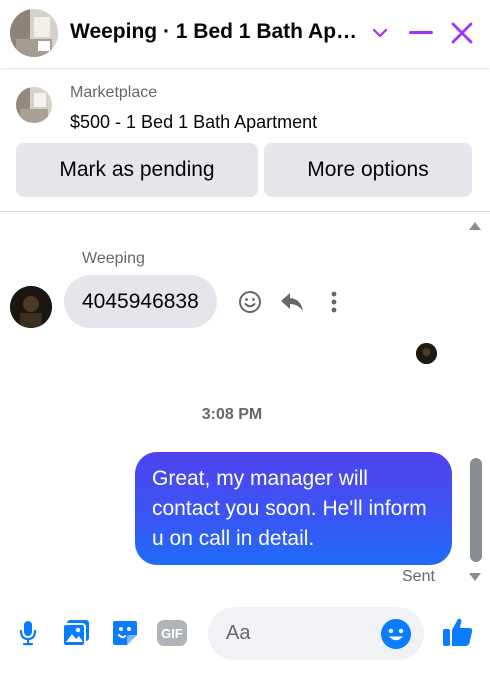  I want to click on chevron-down-icon, so click(380, 33).